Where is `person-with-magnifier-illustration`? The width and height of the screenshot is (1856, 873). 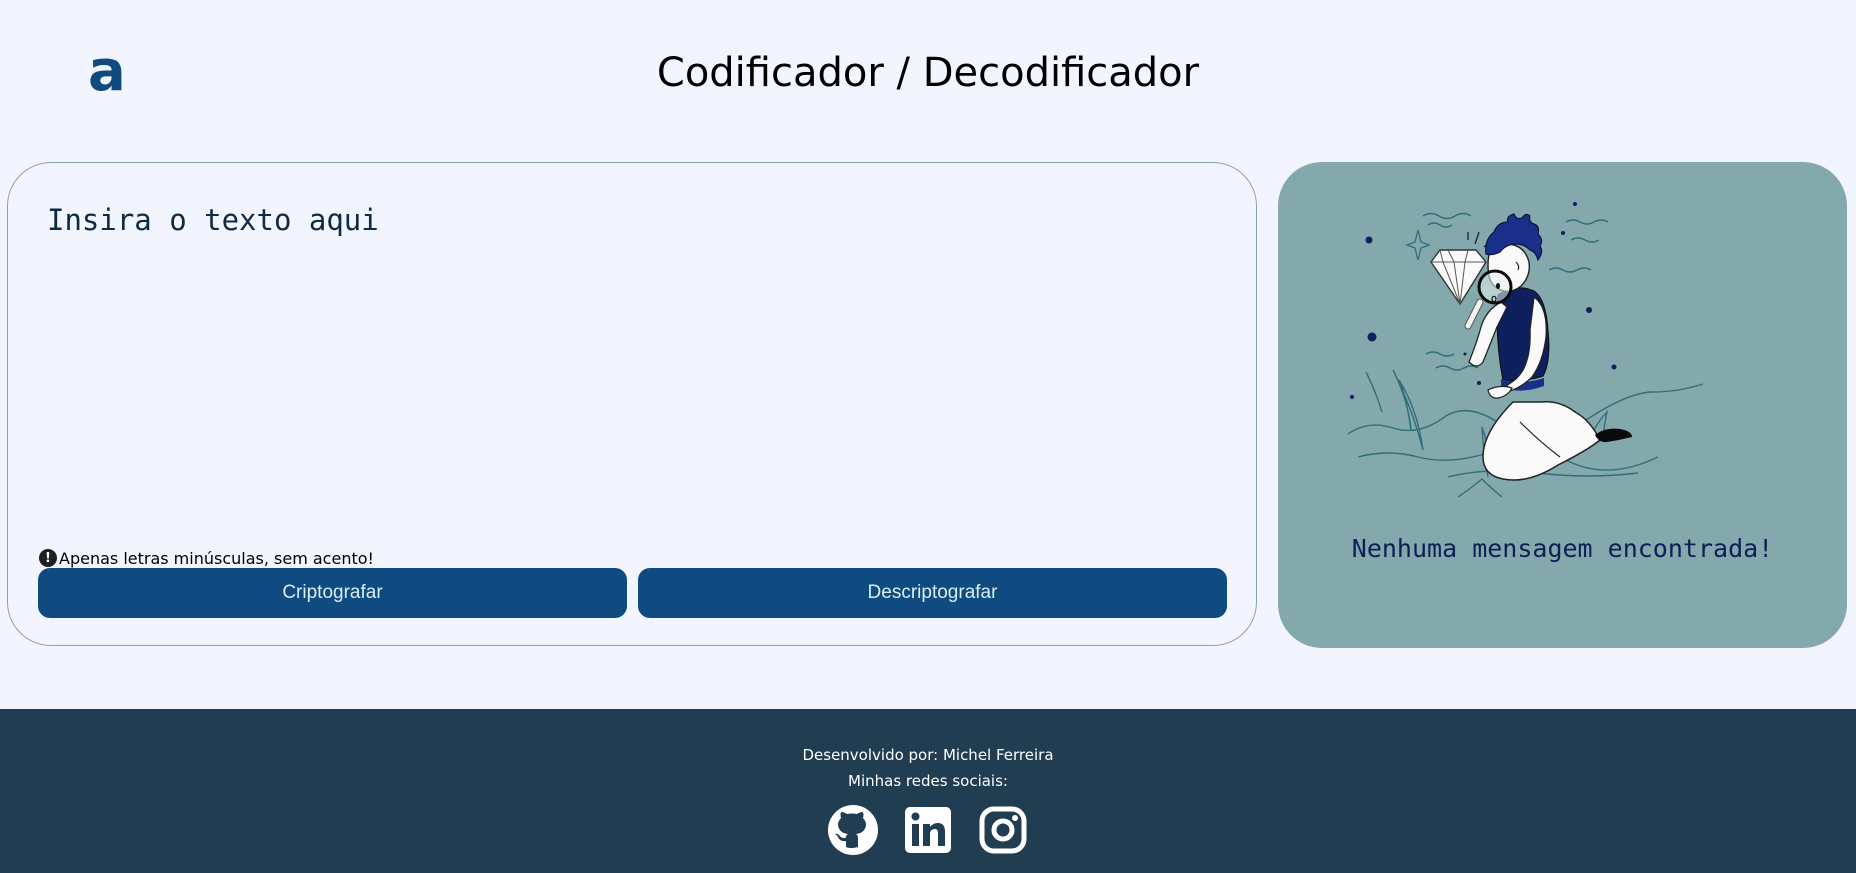
person-with-magnifier-illustration is located at coordinates (1525, 350).